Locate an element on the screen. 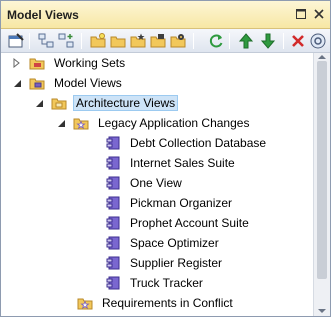 The height and width of the screenshot is (317, 331). scrollbar-thumb is located at coordinates (322, 170).